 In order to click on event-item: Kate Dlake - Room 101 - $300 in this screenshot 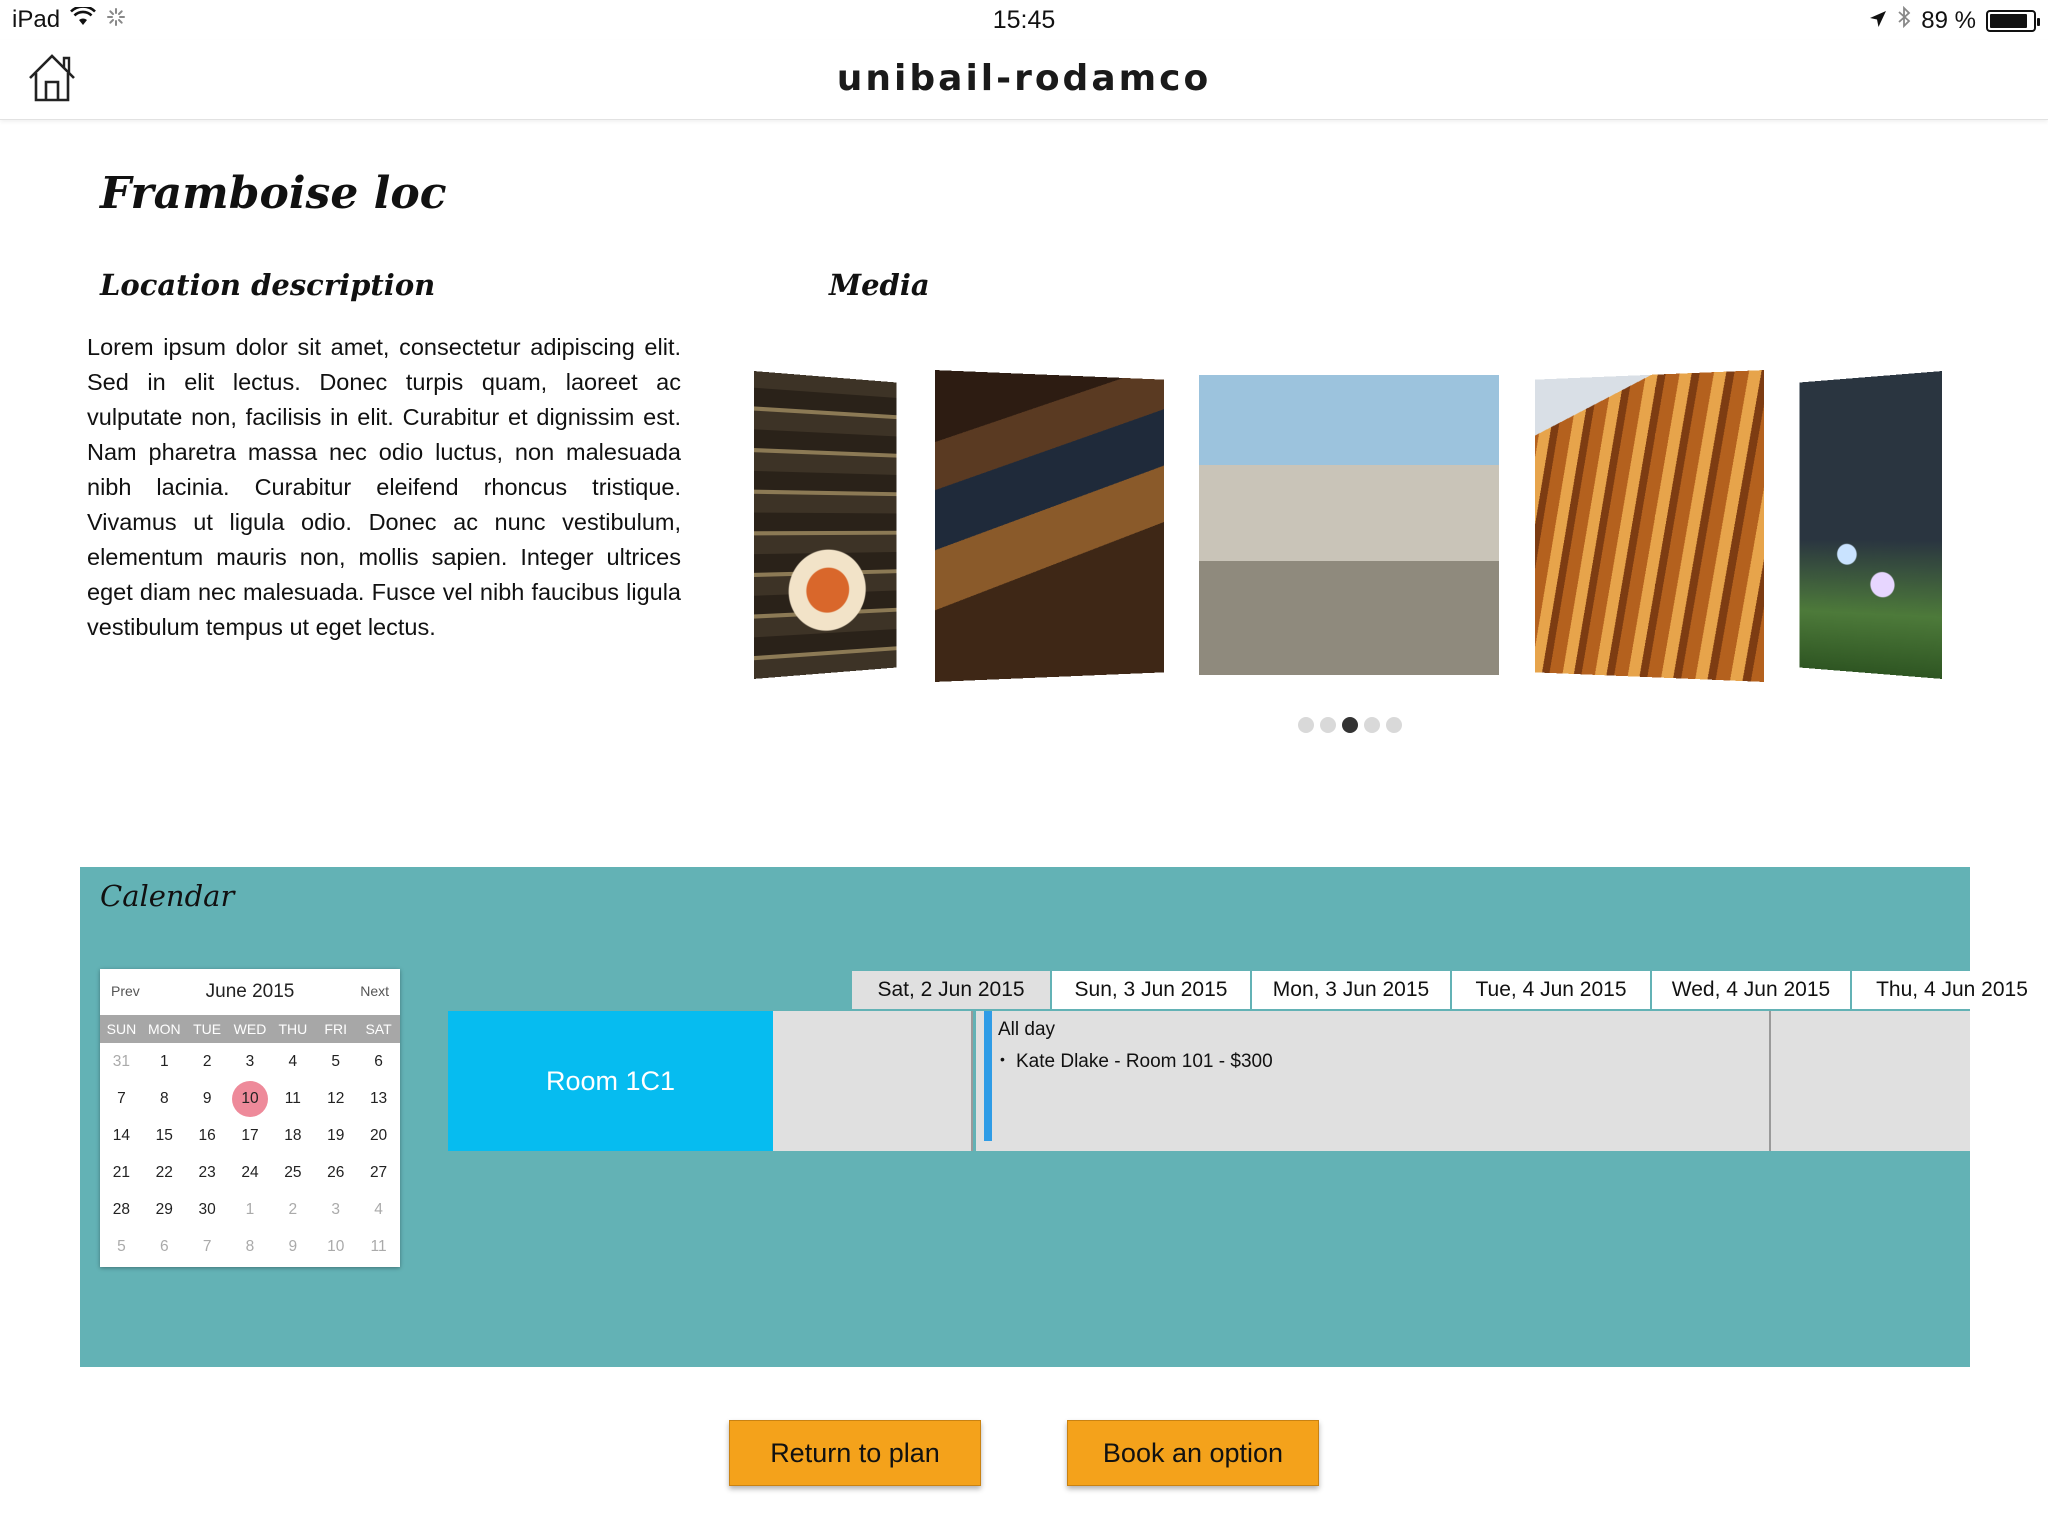, I will do `click(1136, 1062)`.